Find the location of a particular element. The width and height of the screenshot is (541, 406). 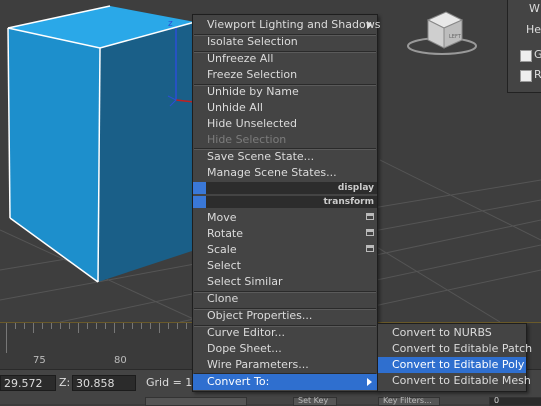

menu-item-convert-editable-patch: Convert to Editable Patch is located at coordinates (455, 349).